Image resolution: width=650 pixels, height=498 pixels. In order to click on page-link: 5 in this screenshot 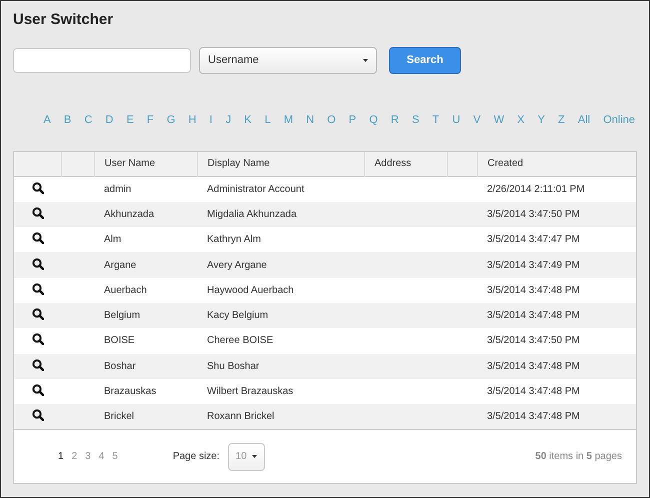, I will do `click(115, 456)`.